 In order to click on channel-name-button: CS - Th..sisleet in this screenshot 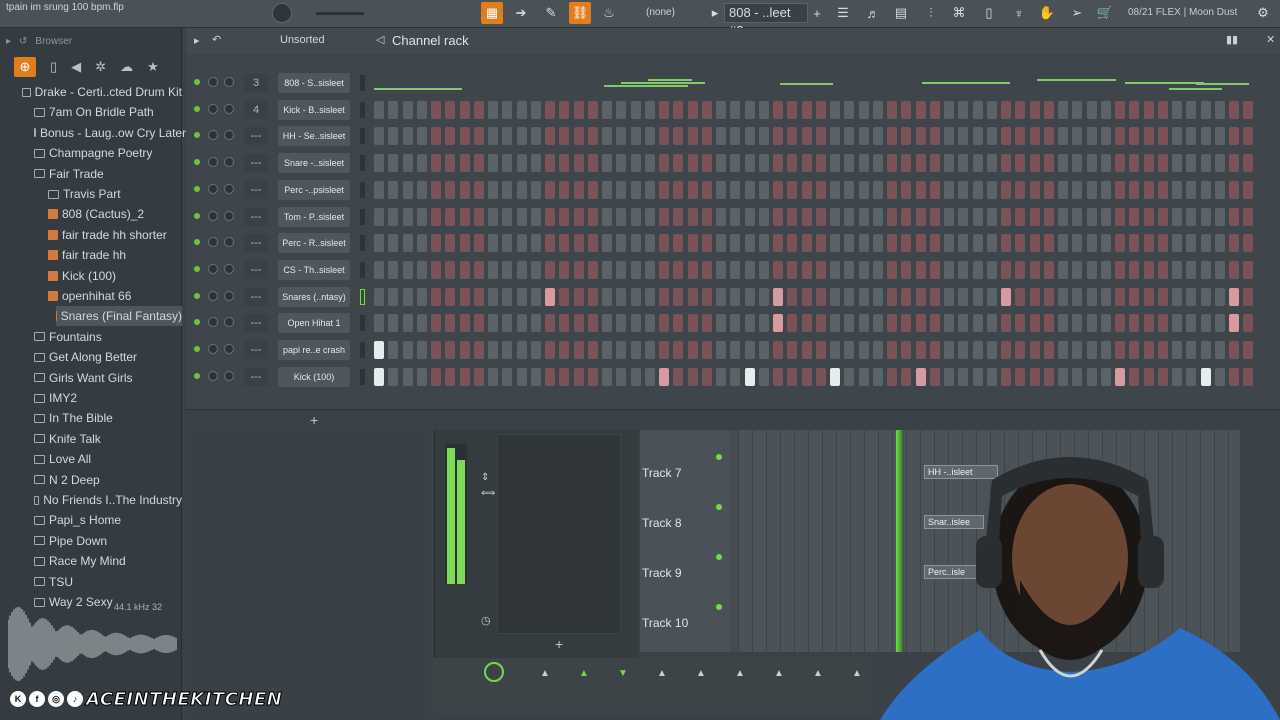, I will do `click(314, 269)`.